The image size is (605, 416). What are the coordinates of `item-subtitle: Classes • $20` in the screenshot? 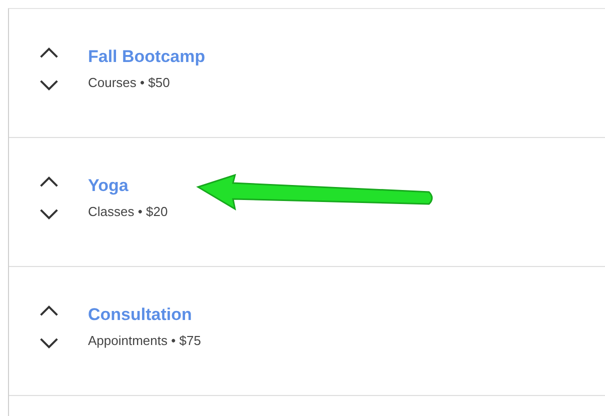 It's located at (128, 211).